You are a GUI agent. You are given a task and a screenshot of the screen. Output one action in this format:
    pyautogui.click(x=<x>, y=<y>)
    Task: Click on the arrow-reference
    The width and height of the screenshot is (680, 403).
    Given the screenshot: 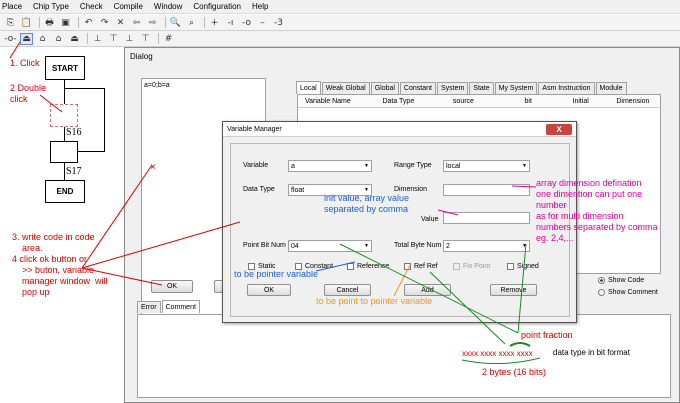 What is the action you would take?
    pyautogui.click(x=335, y=266)
    